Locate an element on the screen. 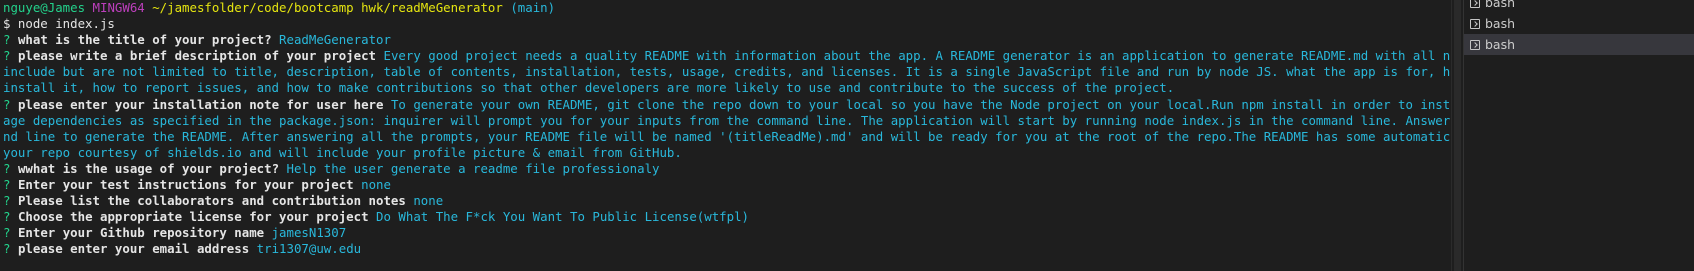 The image size is (1694, 271). command-line: $ node index.js is located at coordinates (59, 24).